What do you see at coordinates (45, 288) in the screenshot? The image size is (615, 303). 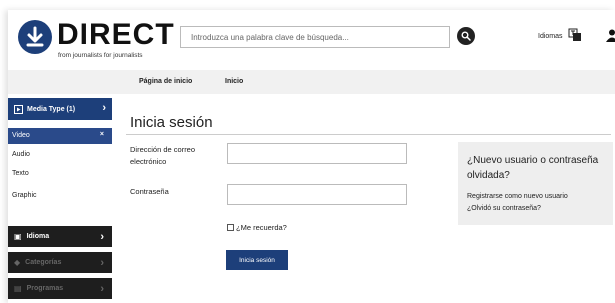 I see `sidebar-section-label: Programas` at bounding box center [45, 288].